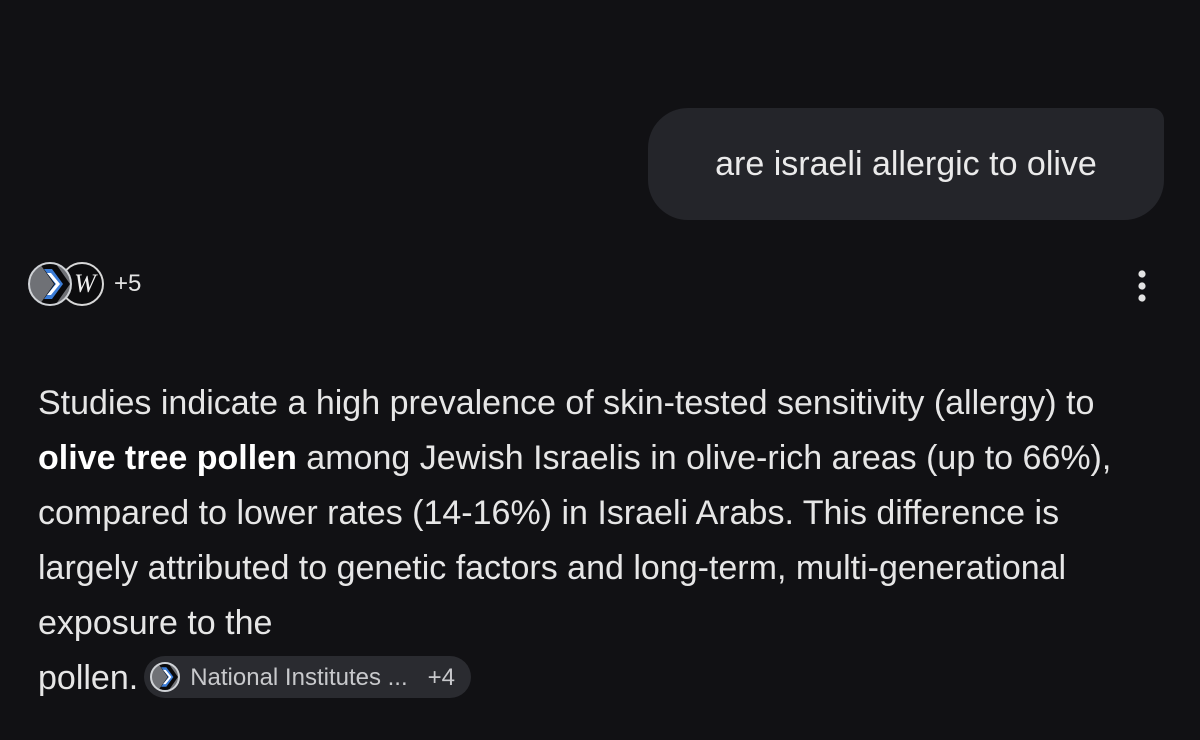 This screenshot has height=740, width=1200. What do you see at coordinates (127, 284) in the screenshot?
I see `sources-more-count: +5` at bounding box center [127, 284].